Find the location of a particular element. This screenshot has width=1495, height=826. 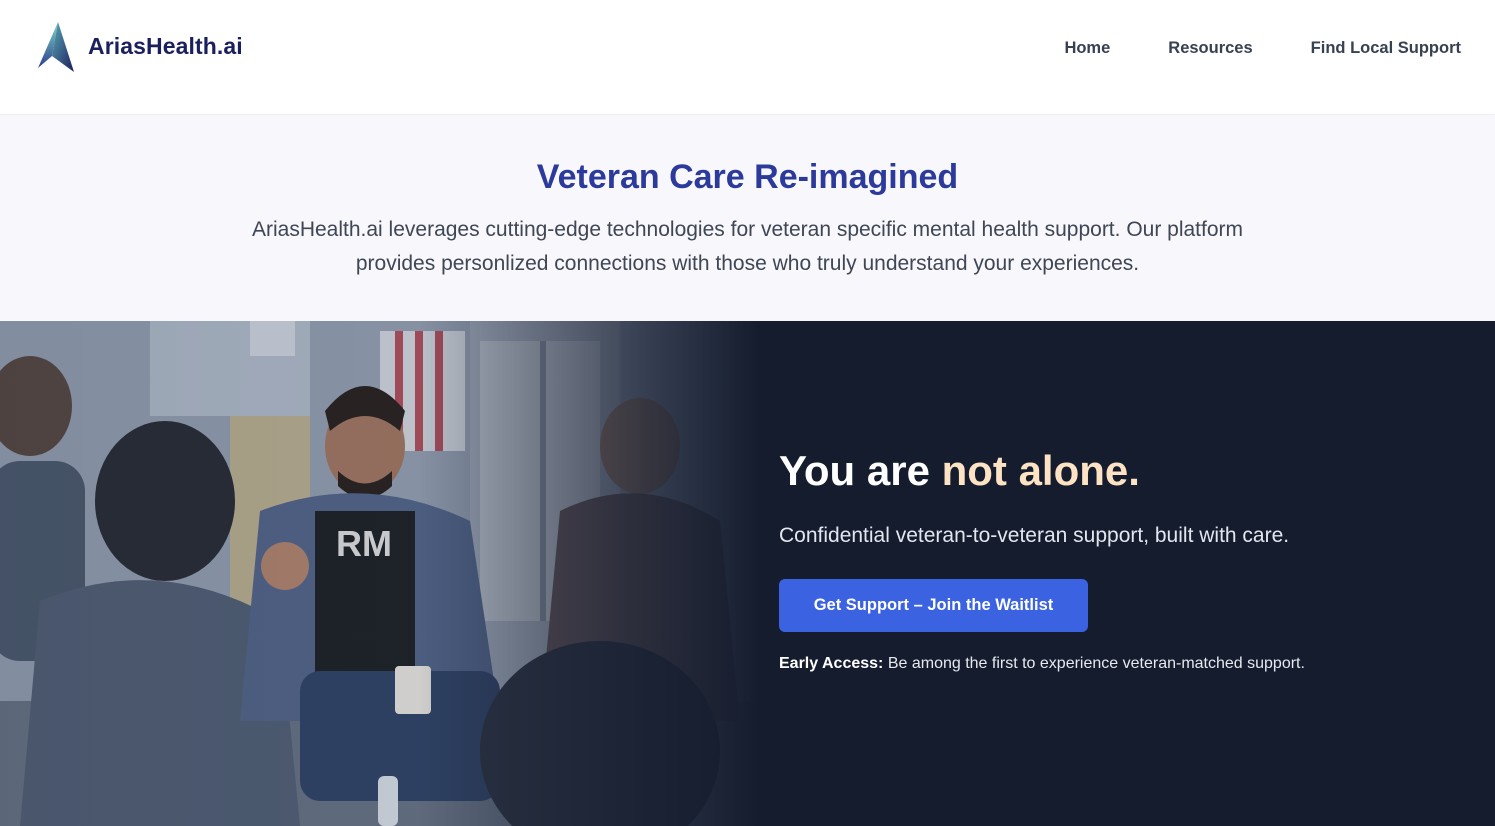

hero-title: You are not alone. is located at coordinates (1099, 471).